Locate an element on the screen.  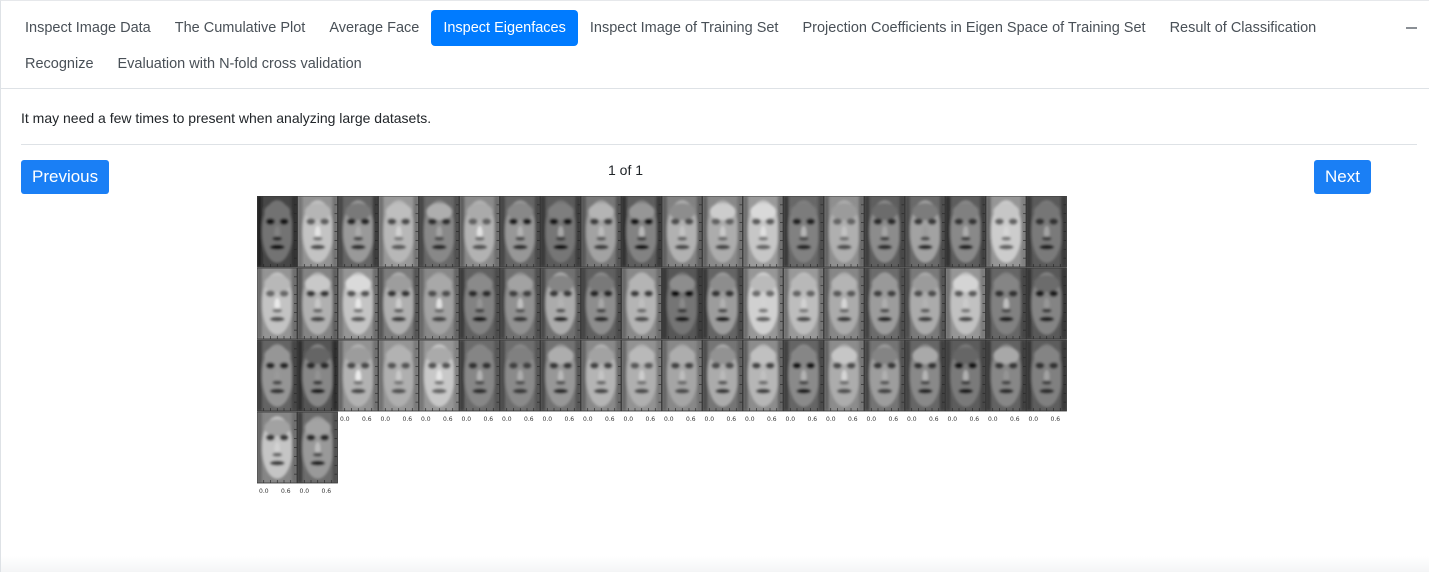
tab-inspect-image-data: Inspect Image Data is located at coordinates (88, 28).